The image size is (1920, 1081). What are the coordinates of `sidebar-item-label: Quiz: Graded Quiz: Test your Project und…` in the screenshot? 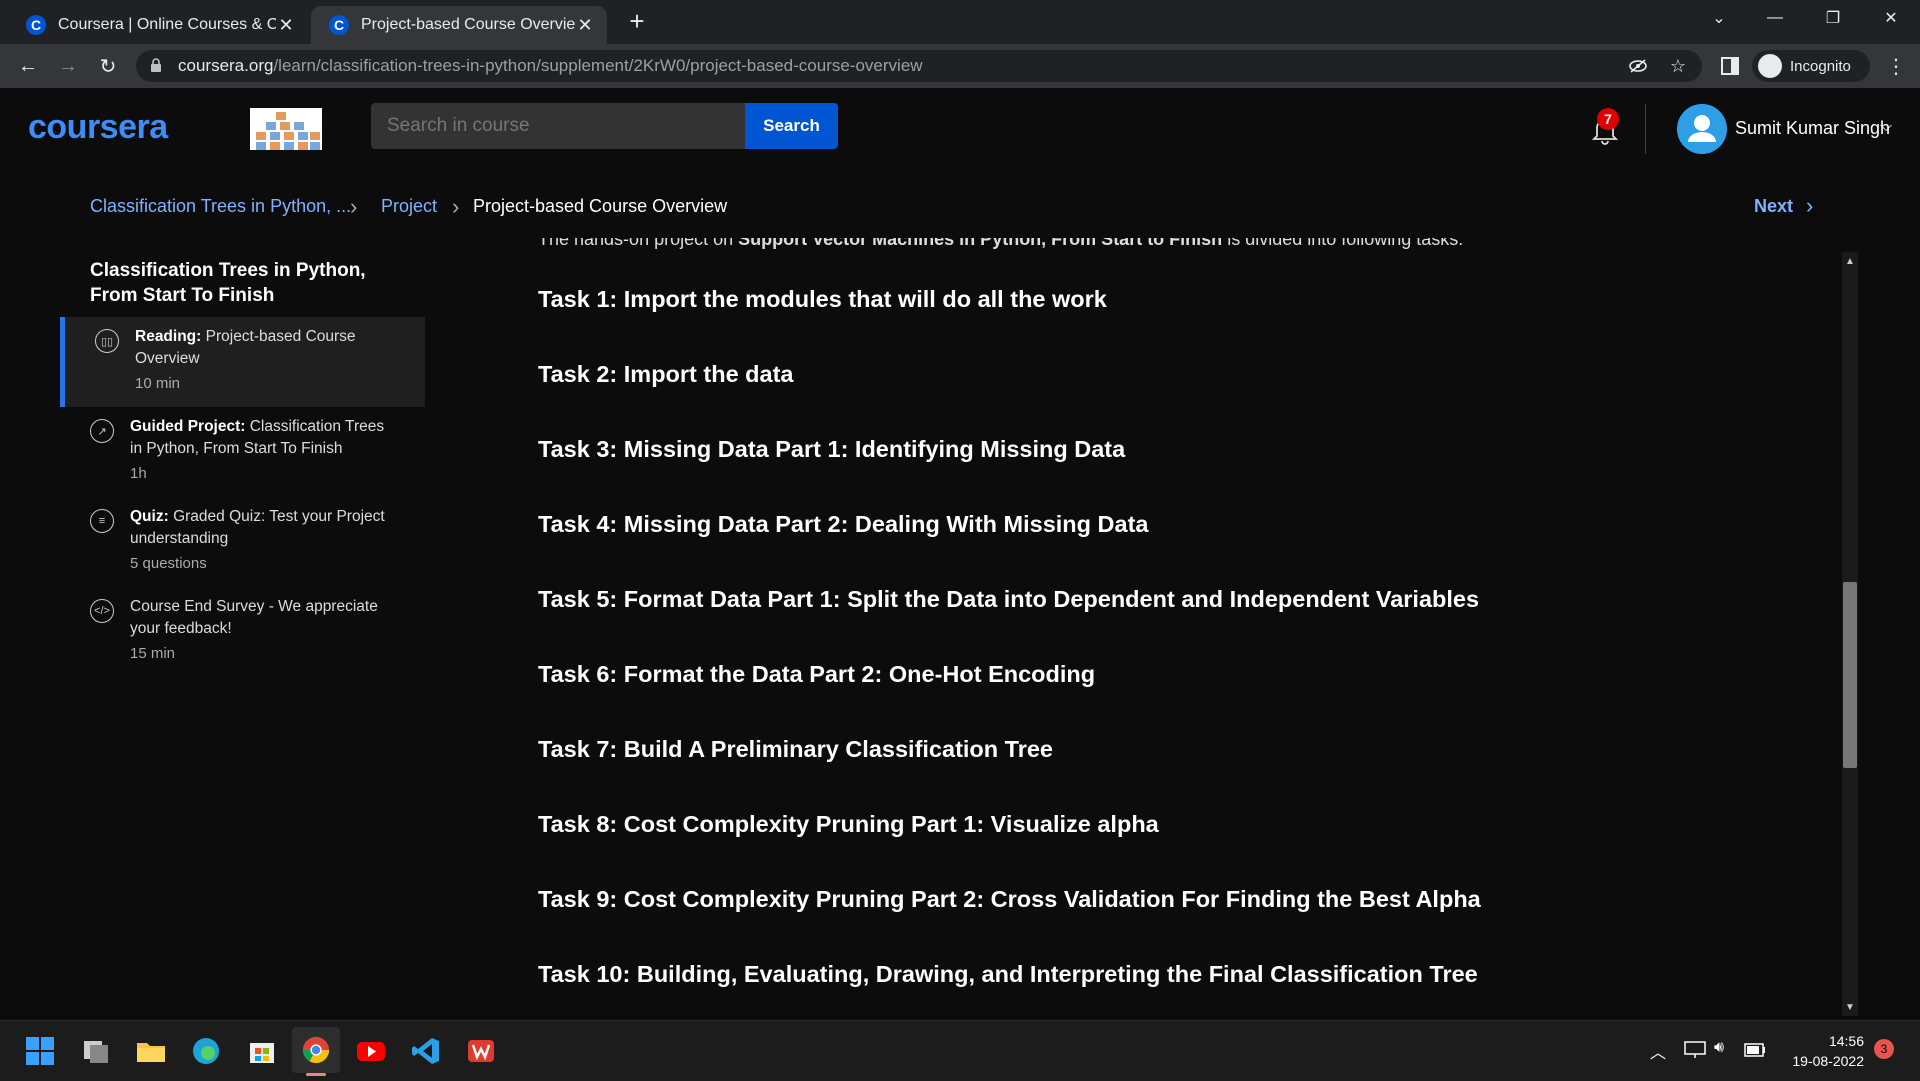 It's located at (257, 527).